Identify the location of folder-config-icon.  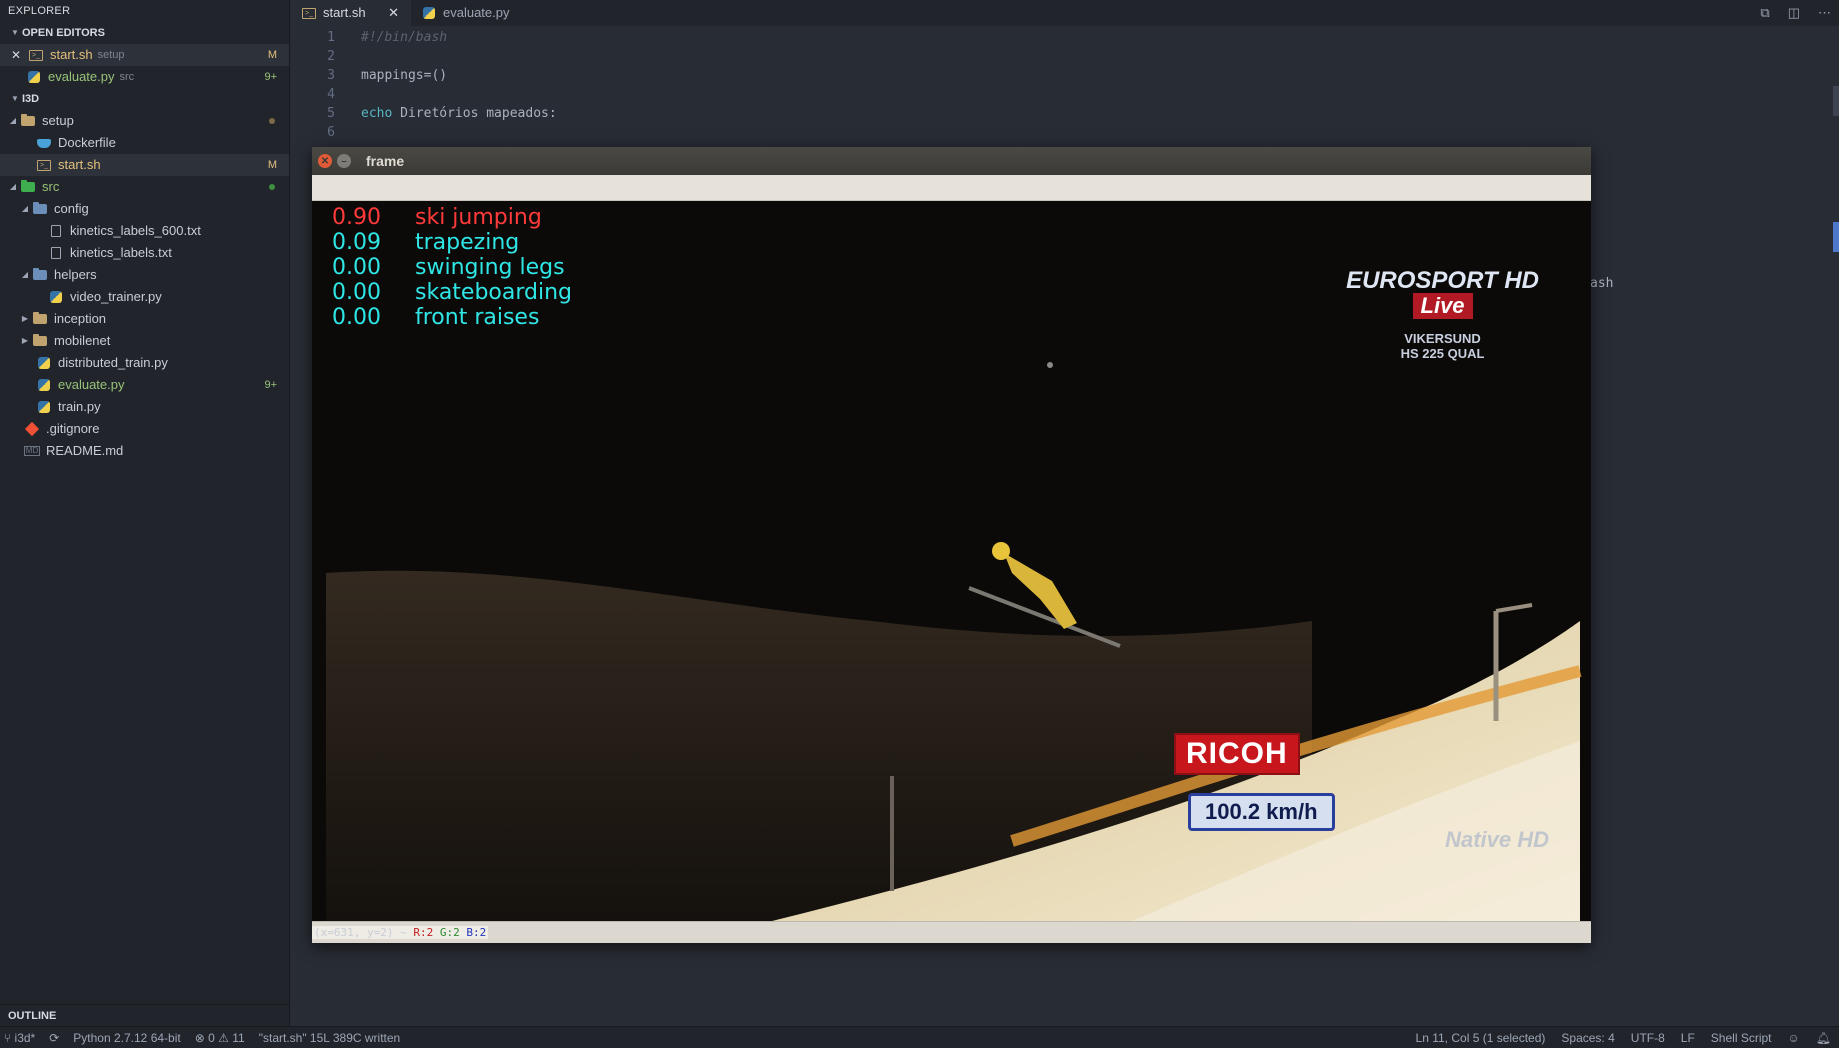
(40, 209).